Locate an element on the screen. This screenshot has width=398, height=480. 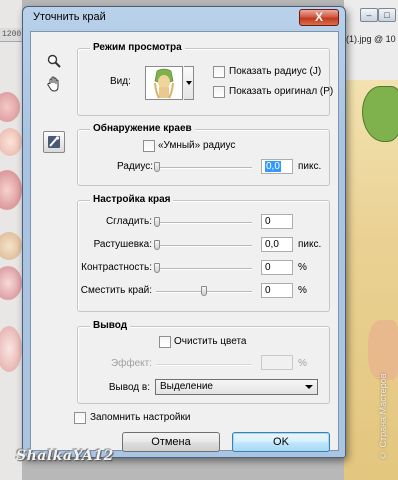
magnifier-icon is located at coordinates (54, 61).